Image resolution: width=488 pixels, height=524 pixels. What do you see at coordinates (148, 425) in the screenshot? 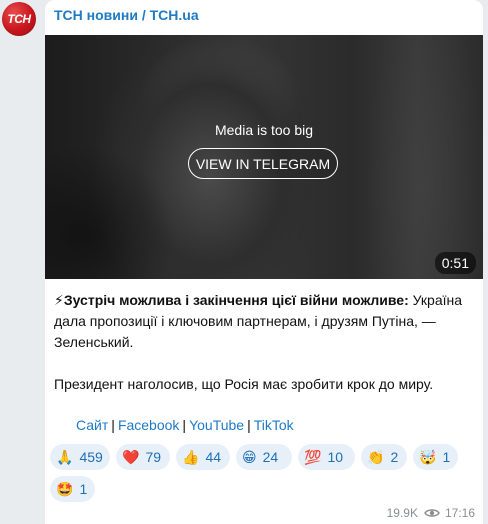
I see `link-facebook: Facebook` at bounding box center [148, 425].